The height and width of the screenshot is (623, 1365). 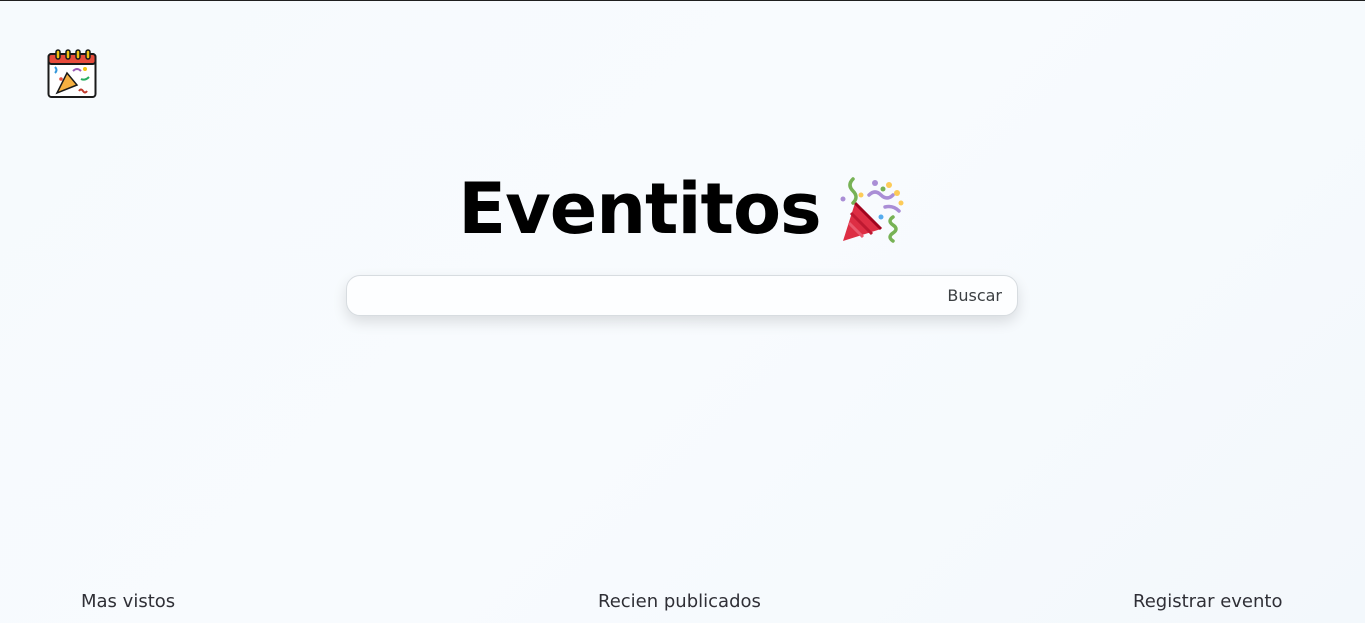 I want to click on hero-heading: Eventitos, so click(x=682, y=209).